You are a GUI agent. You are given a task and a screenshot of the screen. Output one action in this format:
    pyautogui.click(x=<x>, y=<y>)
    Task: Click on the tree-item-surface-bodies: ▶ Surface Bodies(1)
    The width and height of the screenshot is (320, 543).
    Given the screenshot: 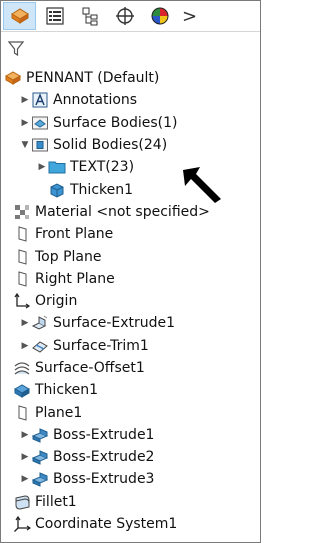 What is the action you would take?
    pyautogui.click(x=130, y=123)
    